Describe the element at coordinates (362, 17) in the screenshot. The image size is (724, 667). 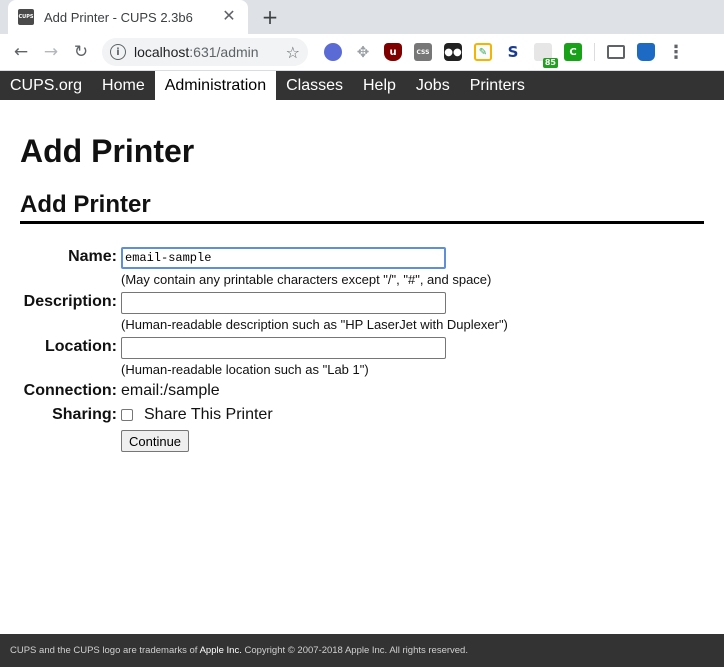
I see `browser-tabstrip: CUPS Add Printer - CUPS 2.3b6 ✕ +` at that location.